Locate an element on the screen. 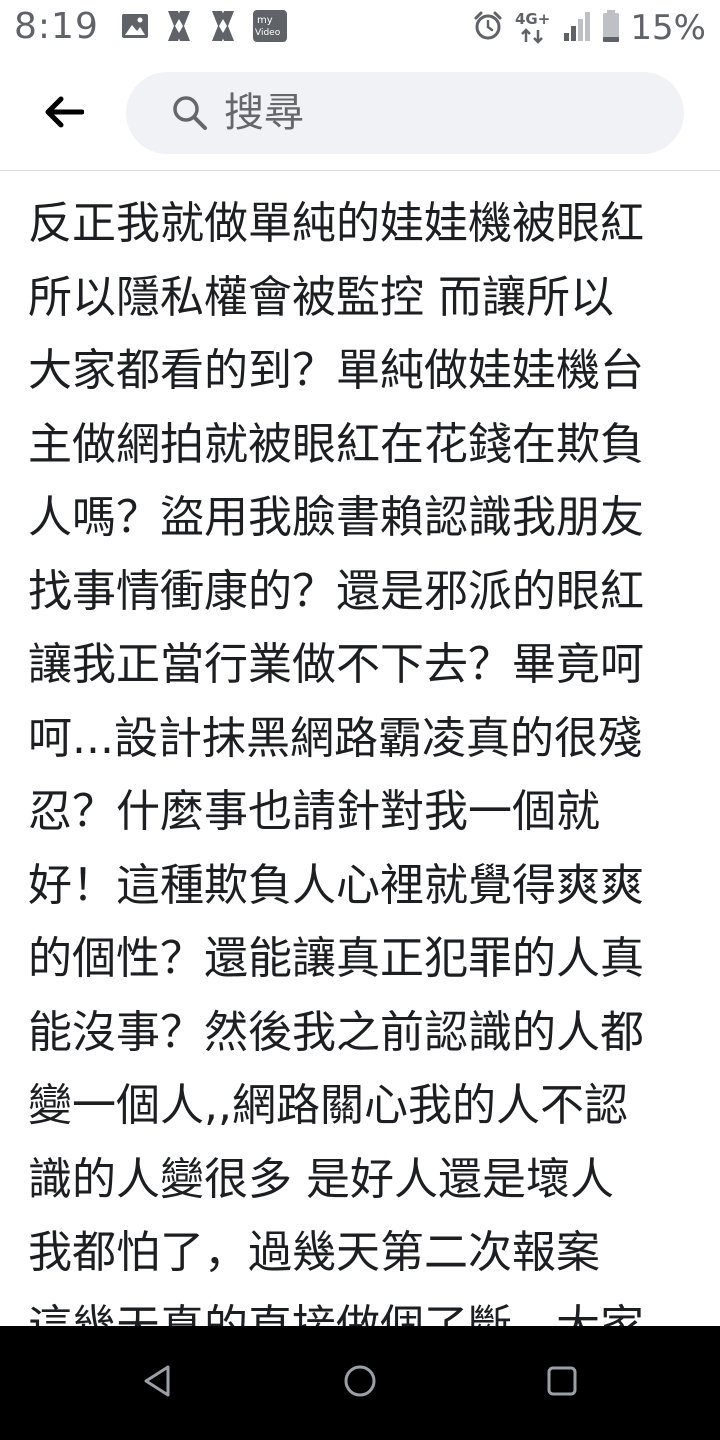 The image size is (720, 1440). post-line: 好！這種欺負人心裡就覺得爽爽 is located at coordinates (336, 885).